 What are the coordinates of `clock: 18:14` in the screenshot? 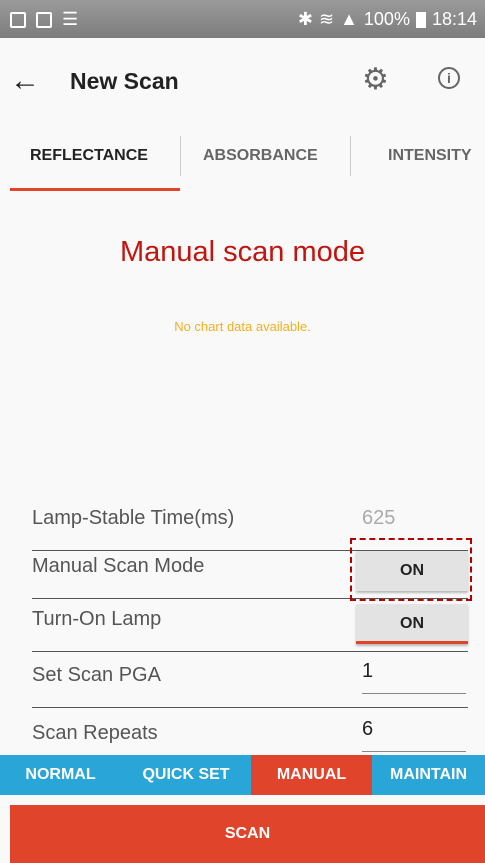 It's located at (454, 19).